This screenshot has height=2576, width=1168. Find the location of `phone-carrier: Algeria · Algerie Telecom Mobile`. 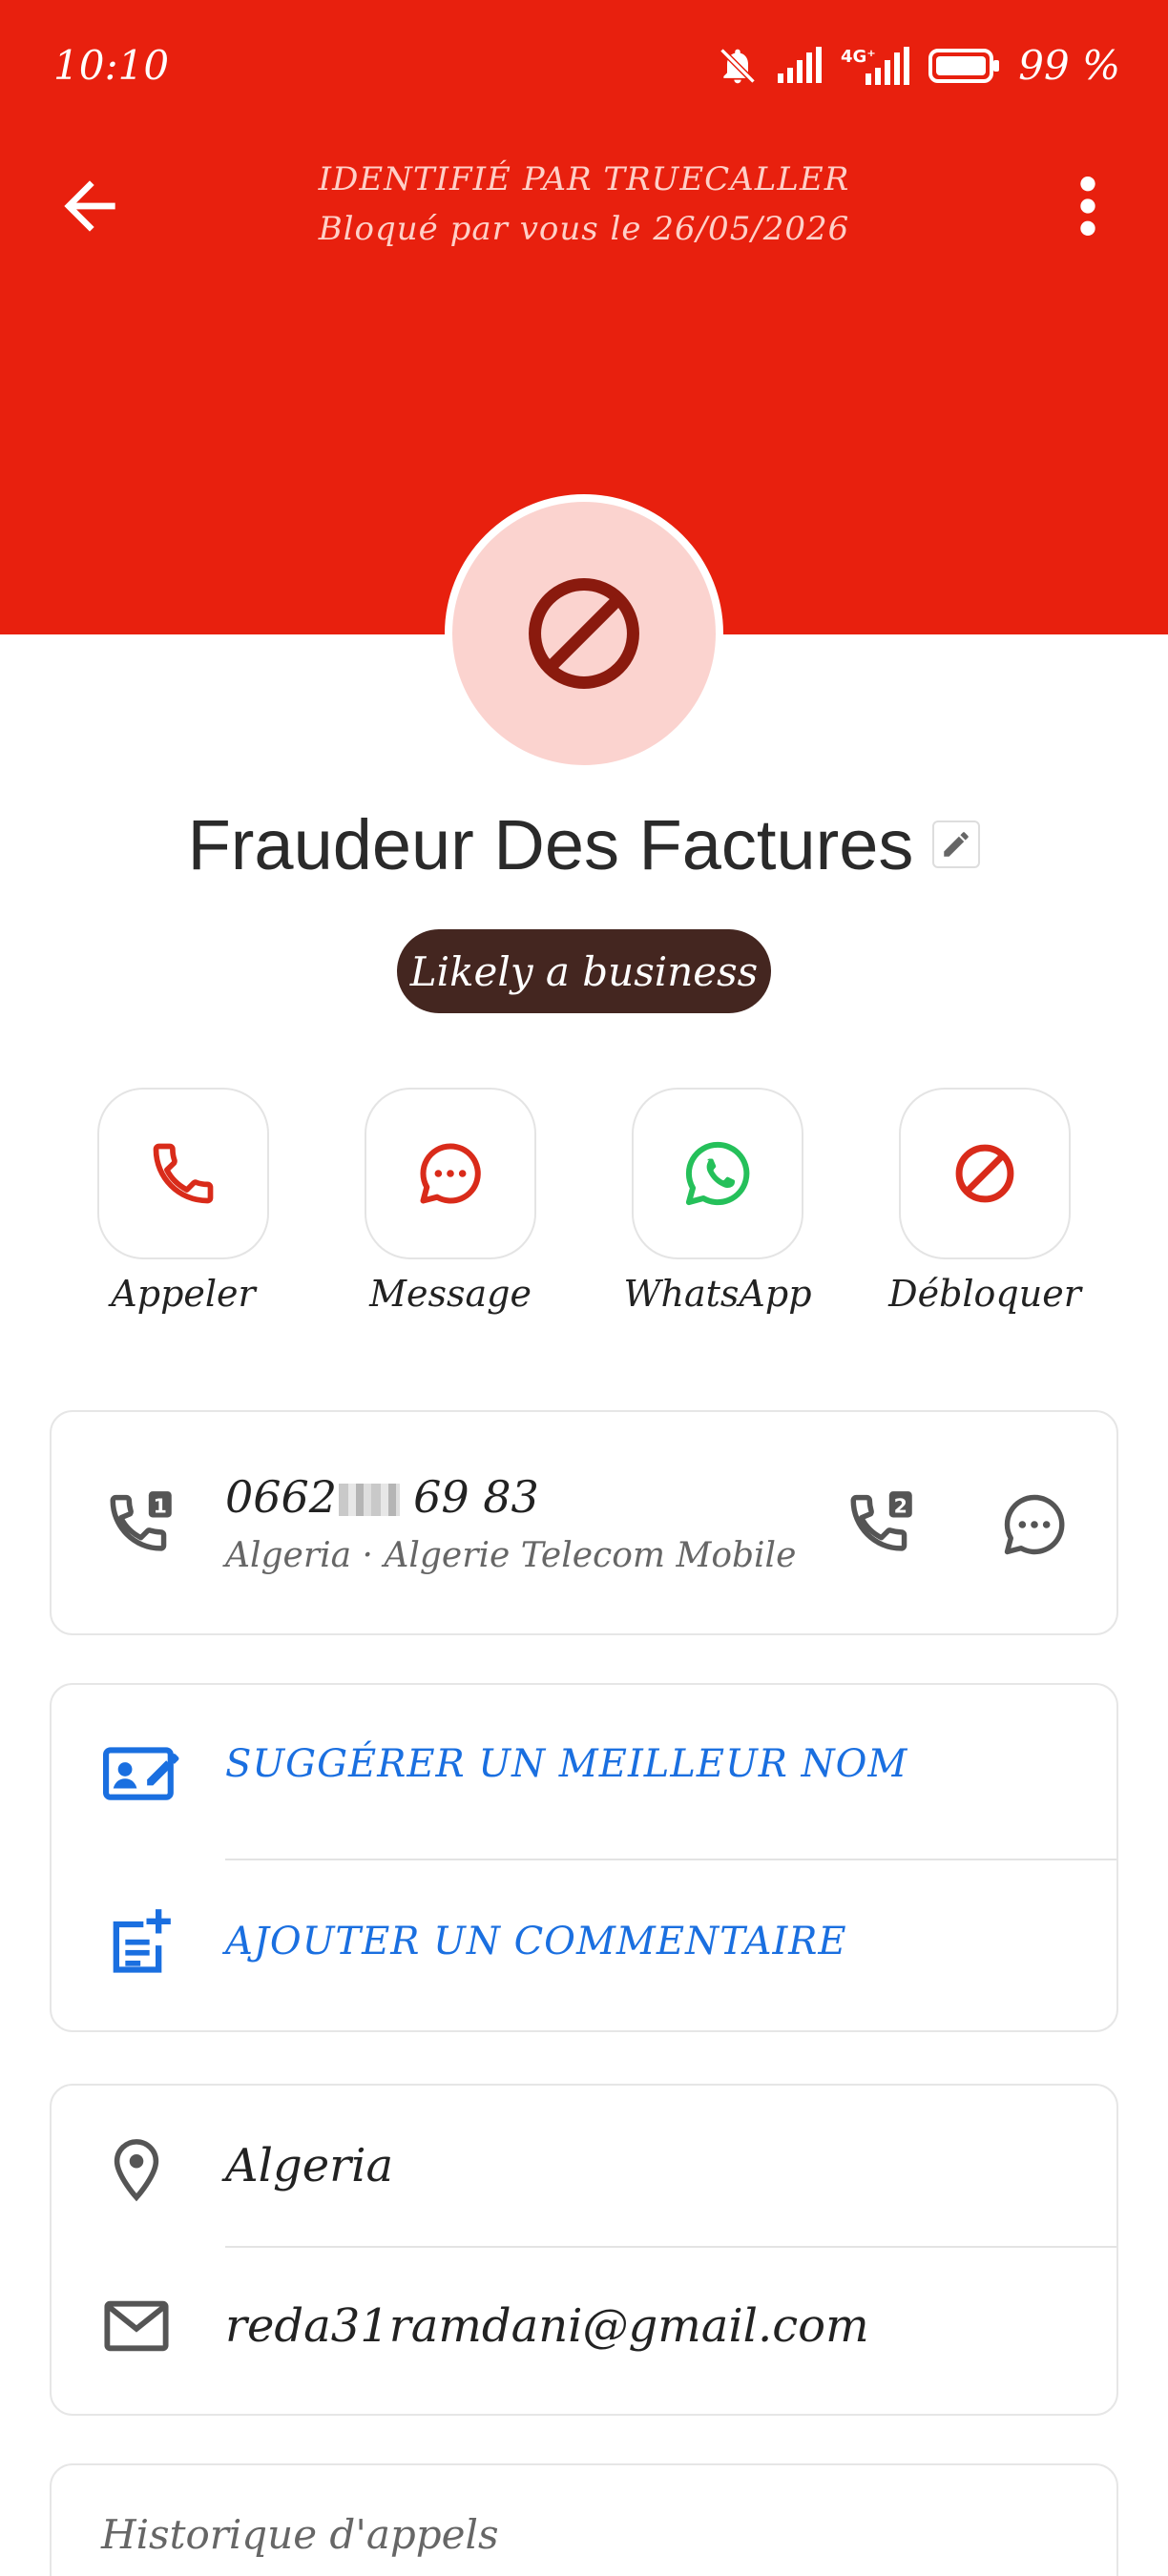

phone-carrier: Algeria · Algerie Telecom Mobile is located at coordinates (511, 1555).